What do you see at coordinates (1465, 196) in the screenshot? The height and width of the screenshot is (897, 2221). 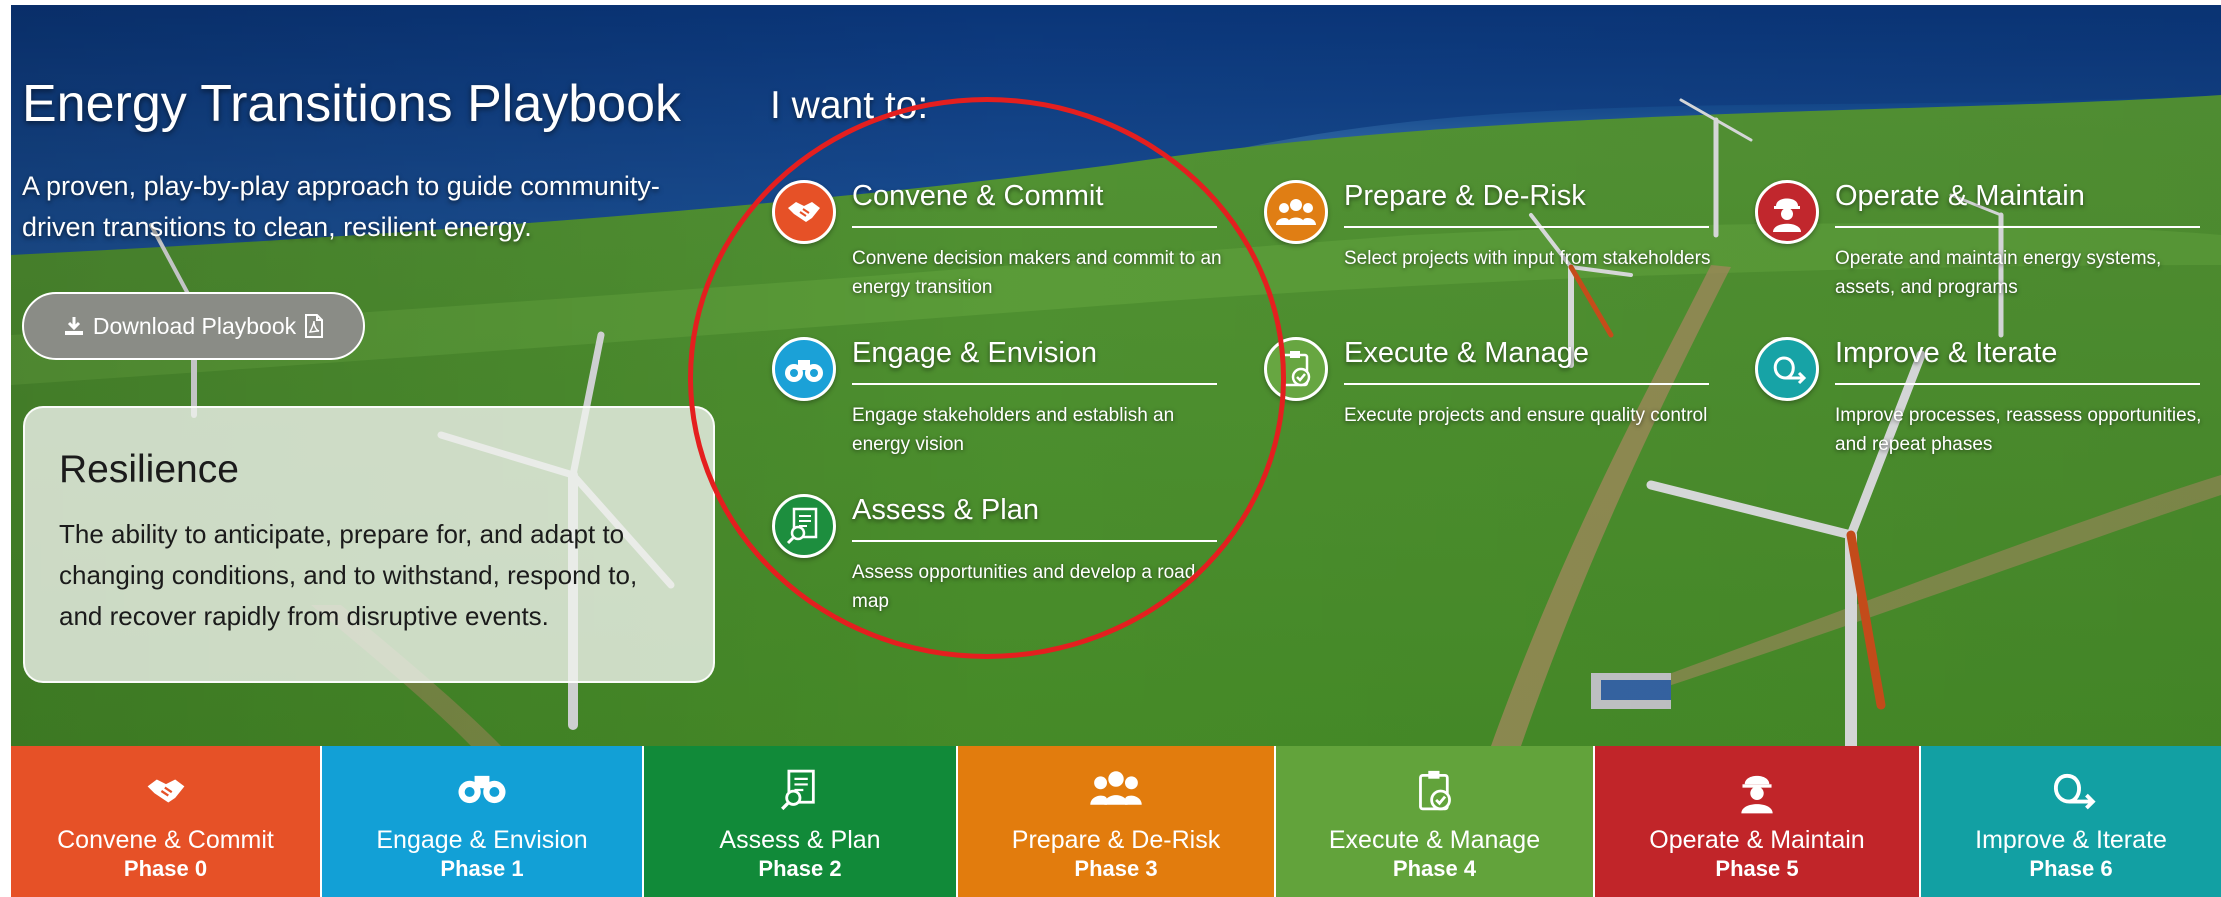 I see `phase-card-title: Prepare & De-Risk` at bounding box center [1465, 196].